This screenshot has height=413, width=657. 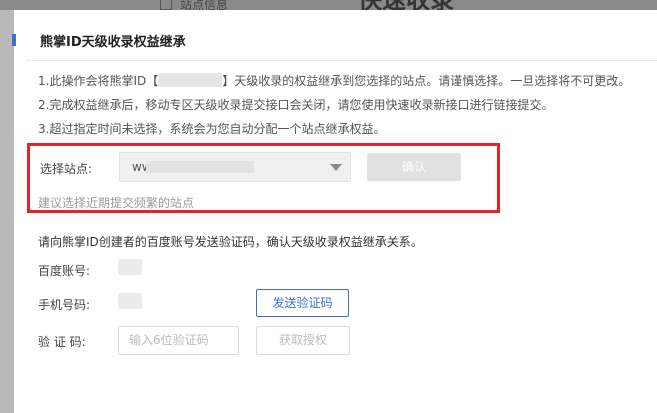 I want to click on redacted-site, so click(x=200, y=167).